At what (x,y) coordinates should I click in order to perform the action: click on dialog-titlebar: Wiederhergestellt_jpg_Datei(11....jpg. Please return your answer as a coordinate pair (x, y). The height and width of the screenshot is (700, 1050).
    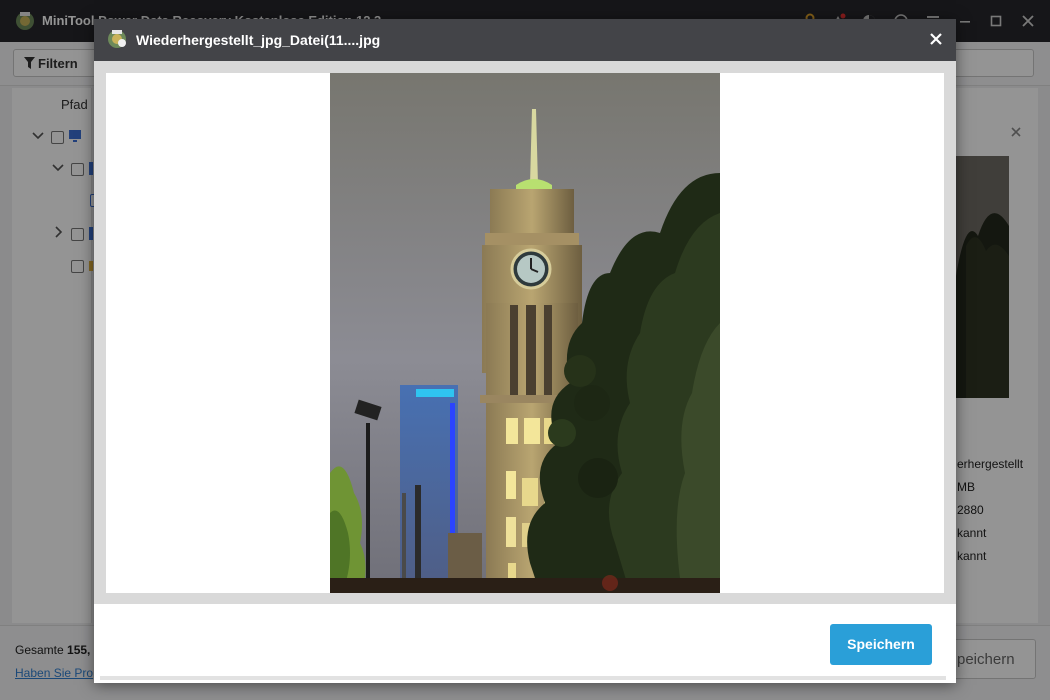
    Looking at the image, I should click on (525, 40).